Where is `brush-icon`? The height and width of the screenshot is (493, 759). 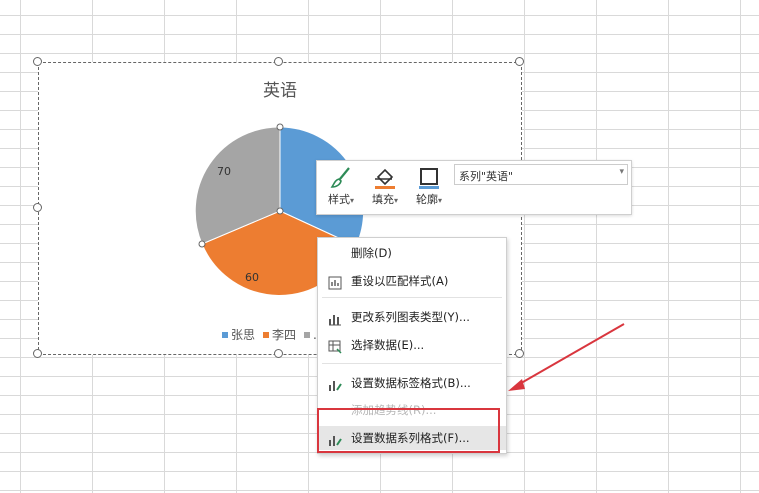
brush-icon is located at coordinates (341, 178).